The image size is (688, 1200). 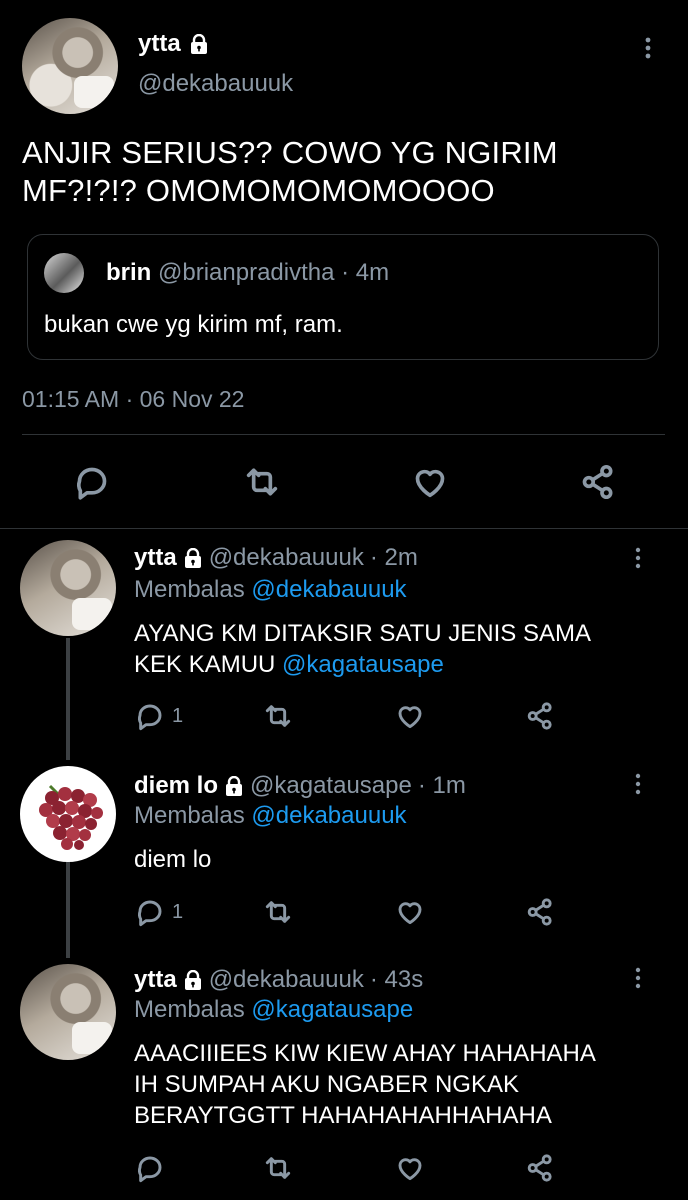 What do you see at coordinates (129, 272) in the screenshot?
I see `quoted-author-name: brin` at bounding box center [129, 272].